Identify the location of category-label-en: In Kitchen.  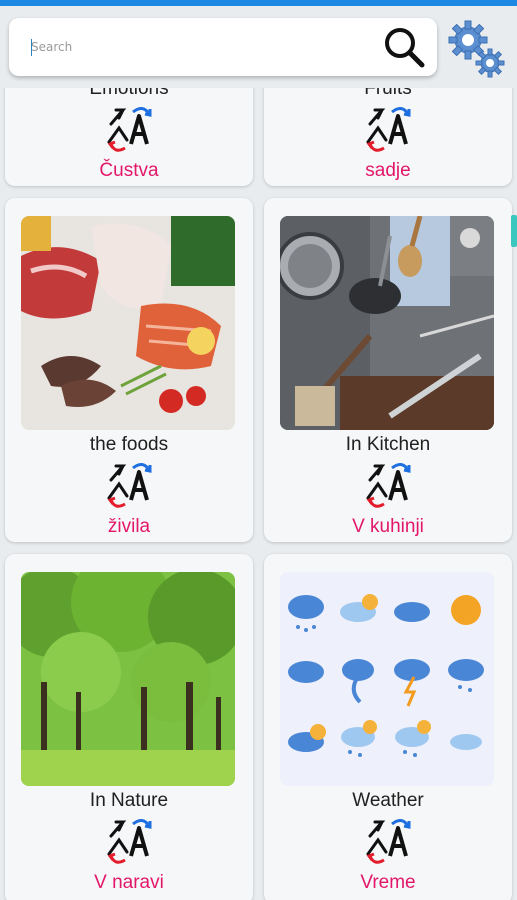
(388, 444).